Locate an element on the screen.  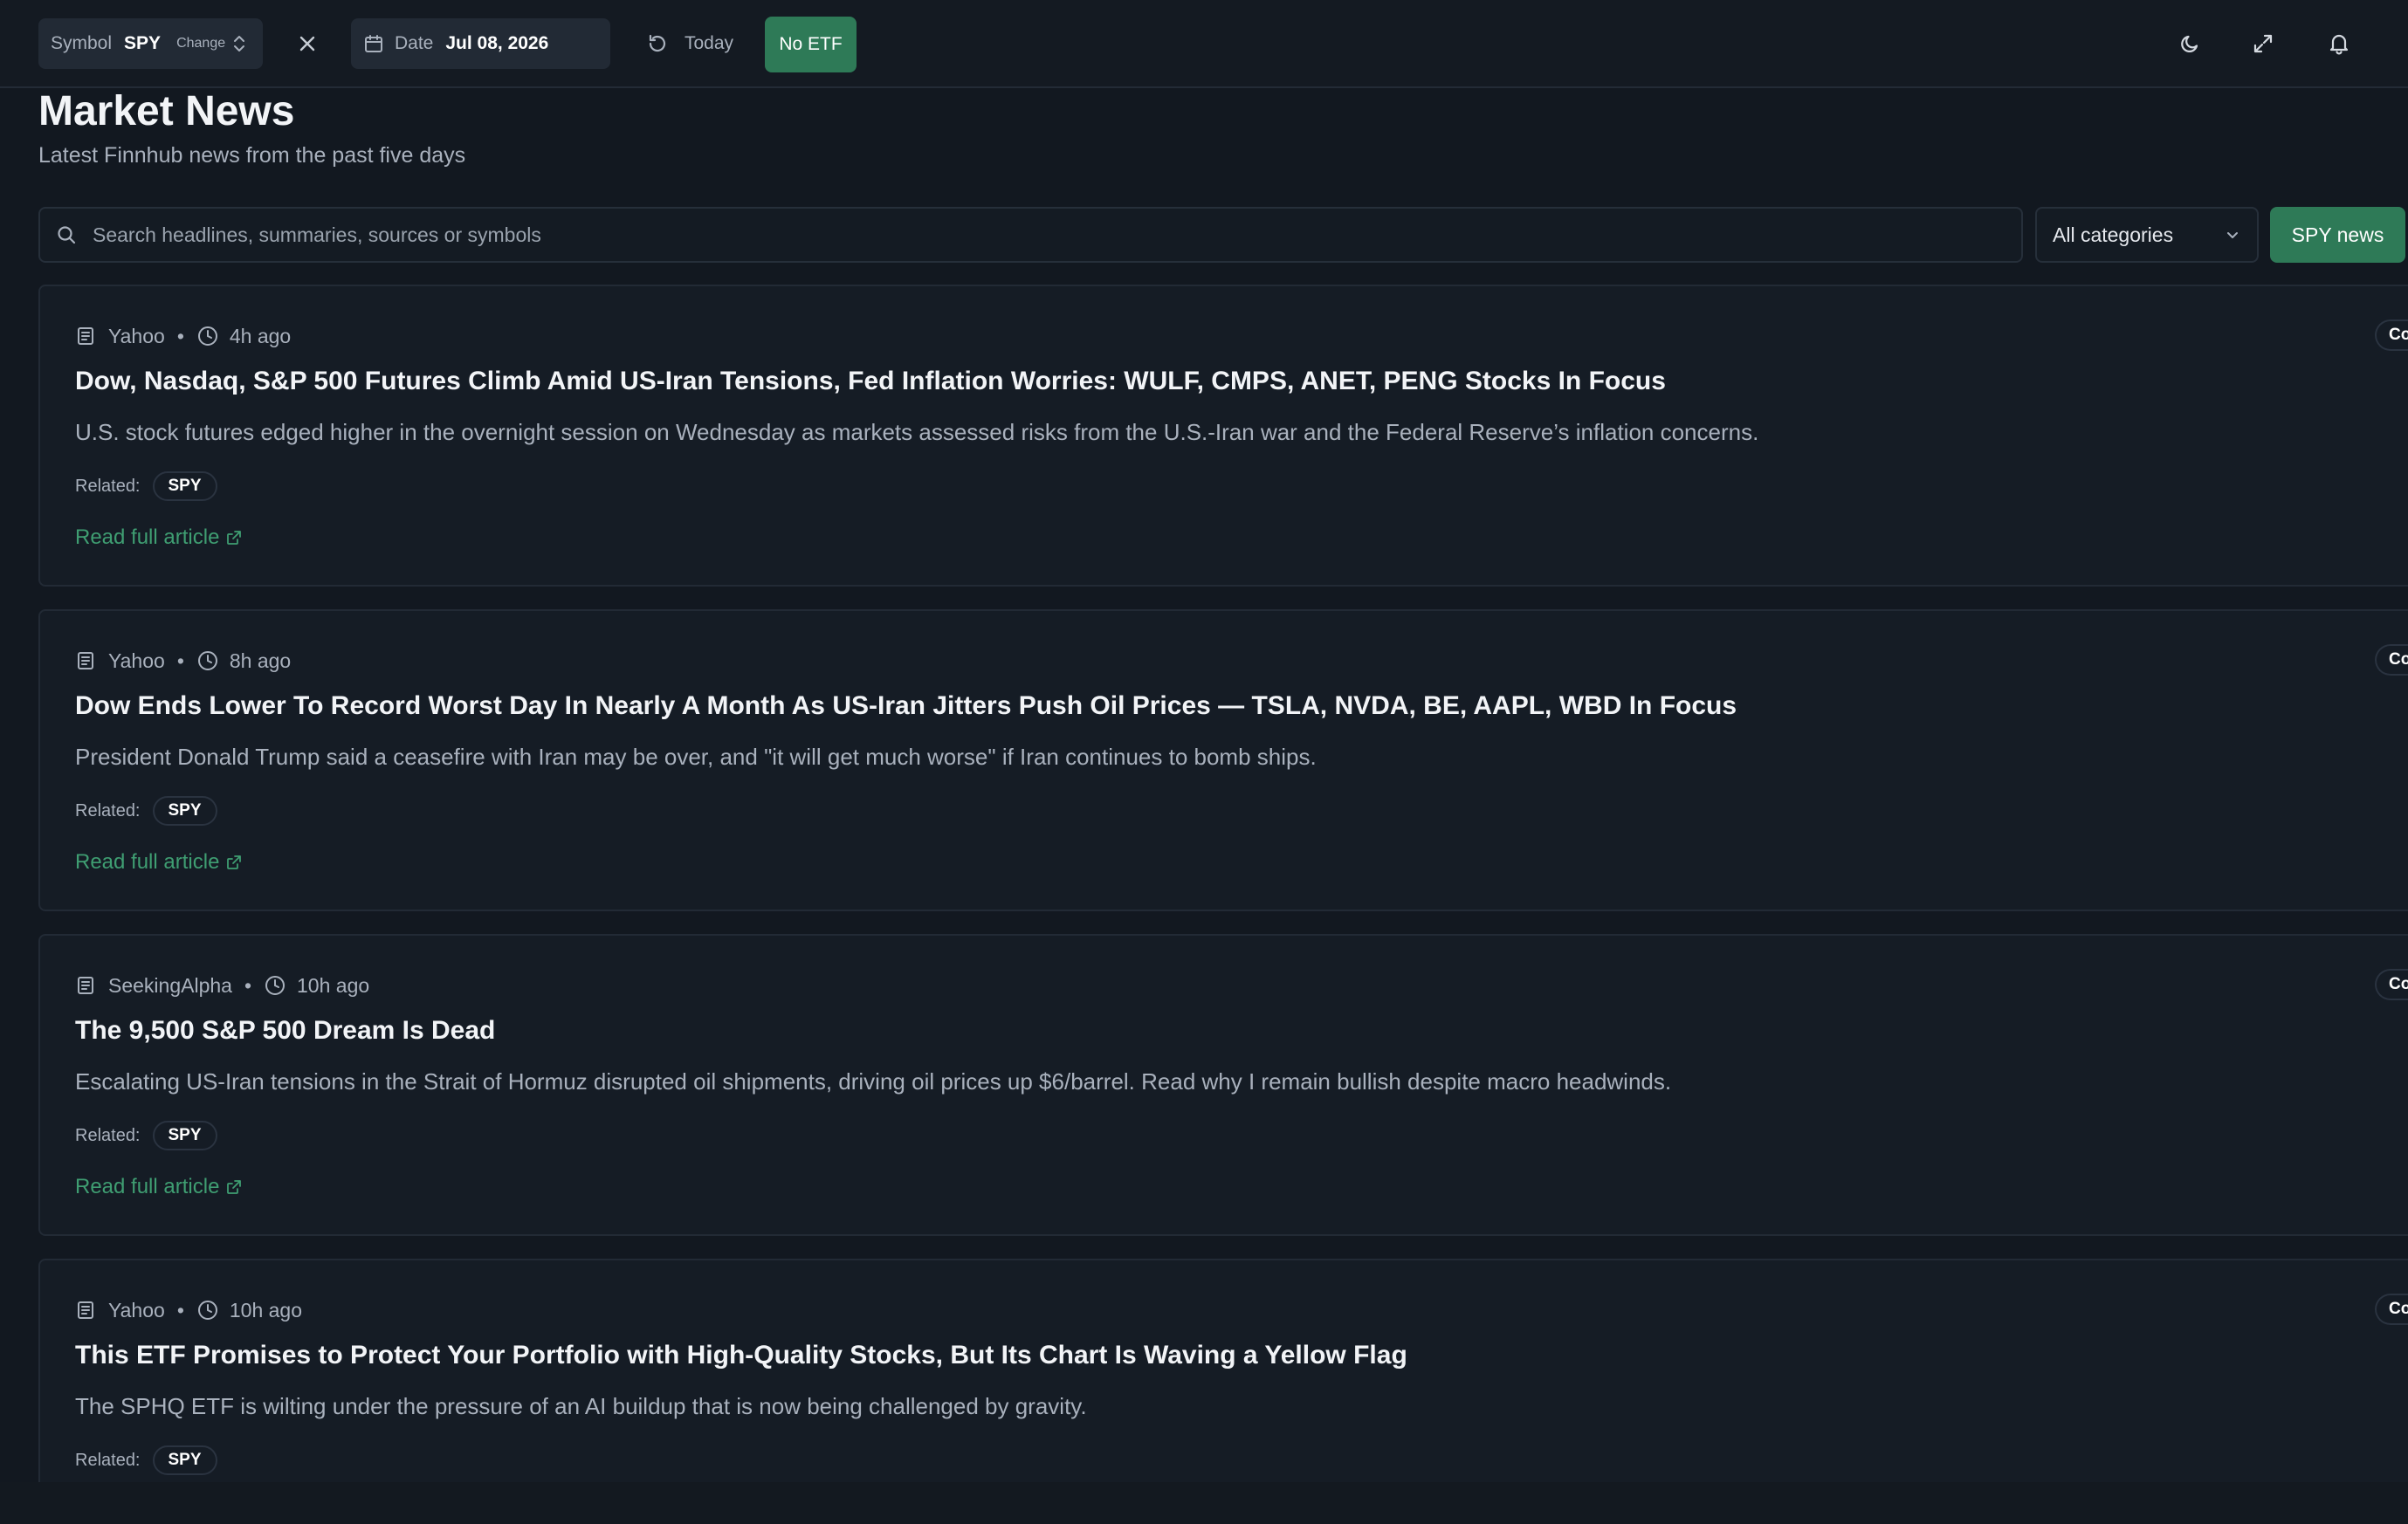
refresh-icon is located at coordinates (657, 43).